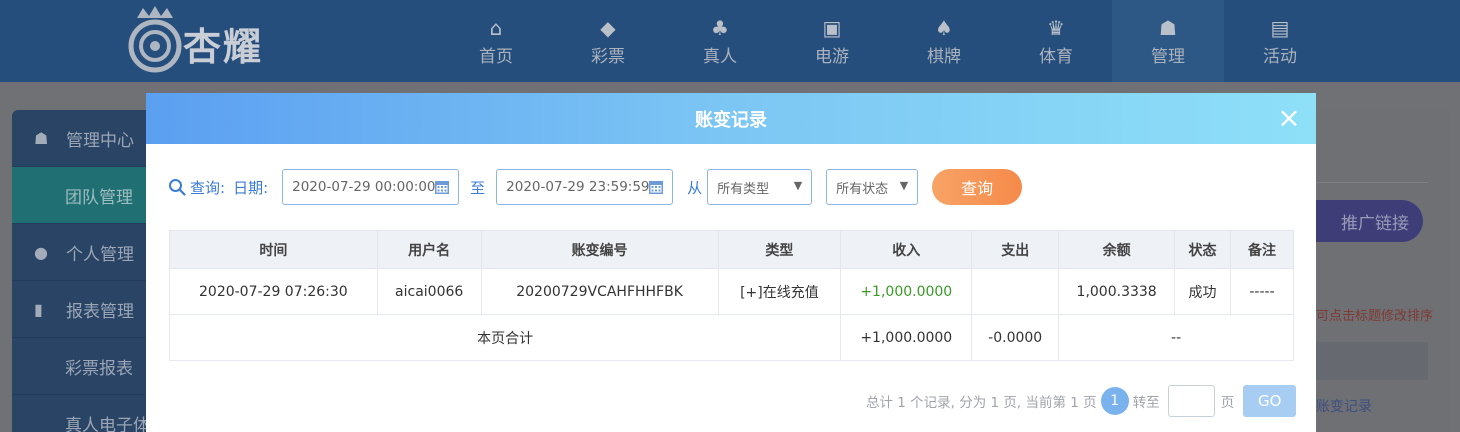  I want to click on nav-label: 彩票, so click(608, 56).